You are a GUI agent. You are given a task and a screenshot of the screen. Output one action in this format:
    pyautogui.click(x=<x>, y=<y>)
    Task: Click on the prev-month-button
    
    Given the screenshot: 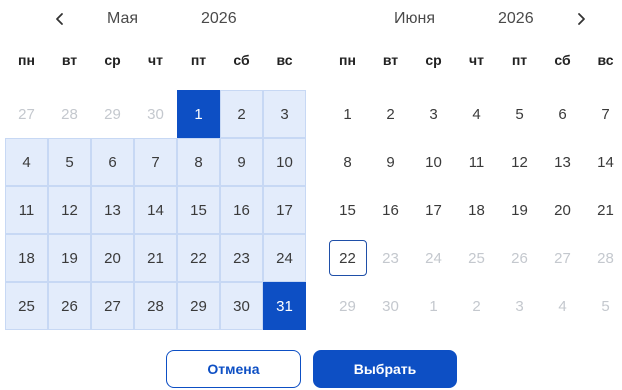 What is the action you would take?
    pyautogui.click(x=60, y=19)
    